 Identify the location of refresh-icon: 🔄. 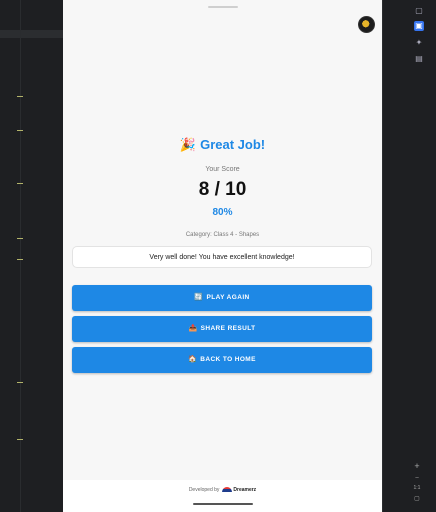
(199, 297).